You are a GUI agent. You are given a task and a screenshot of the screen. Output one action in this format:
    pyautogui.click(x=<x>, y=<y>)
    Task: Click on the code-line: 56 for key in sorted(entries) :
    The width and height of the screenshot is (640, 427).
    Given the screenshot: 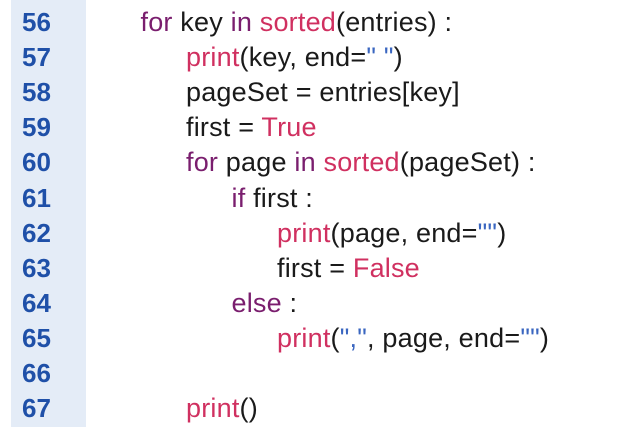 What is the action you would take?
    pyautogui.click(x=320, y=22)
    